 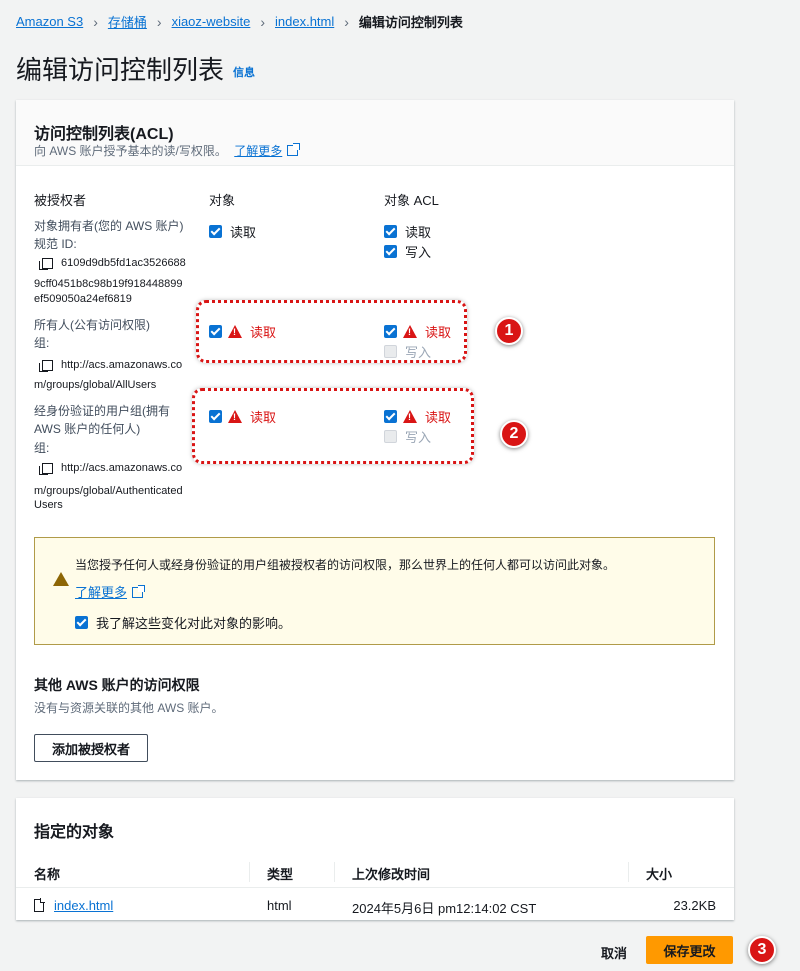 I want to click on object-size-cell: 23.2KB, so click(x=694, y=905).